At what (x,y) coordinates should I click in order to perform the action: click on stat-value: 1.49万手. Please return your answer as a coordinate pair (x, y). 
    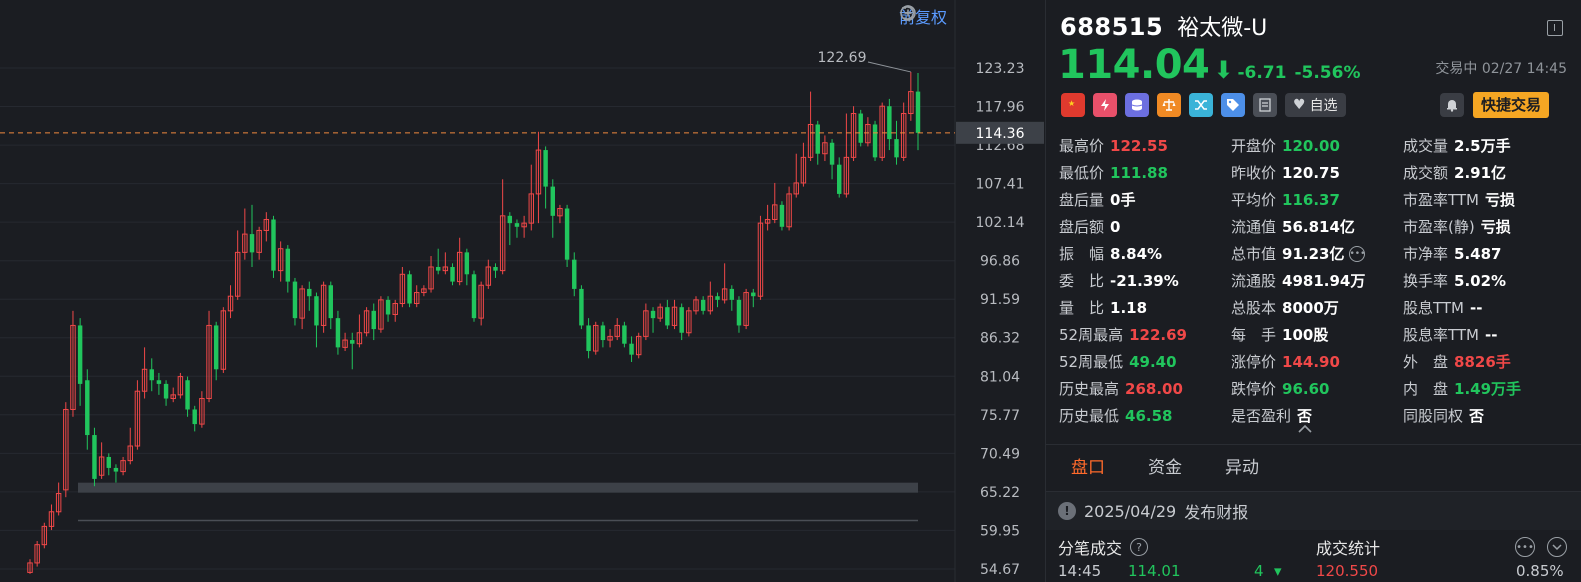
    Looking at the image, I should click on (1488, 389).